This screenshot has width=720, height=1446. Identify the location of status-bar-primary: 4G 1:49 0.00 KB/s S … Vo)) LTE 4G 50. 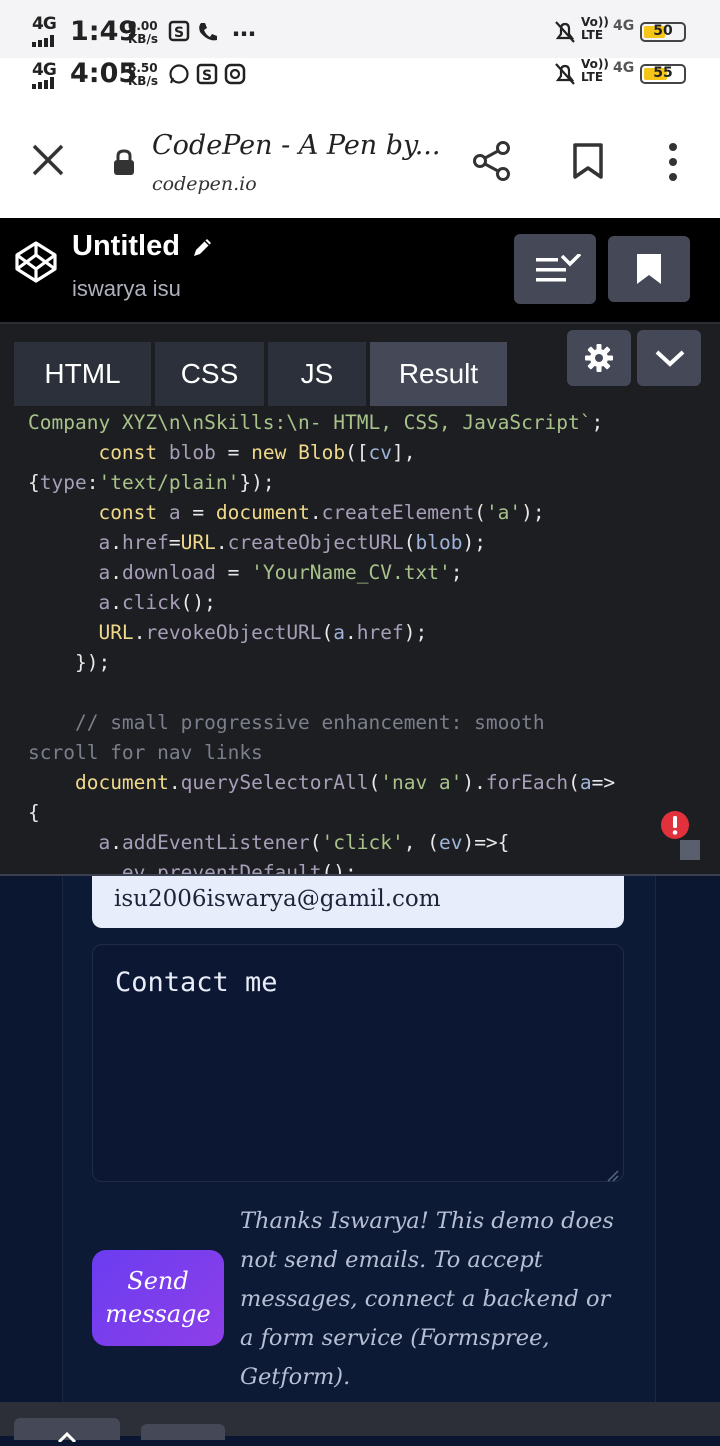
(360, 32).